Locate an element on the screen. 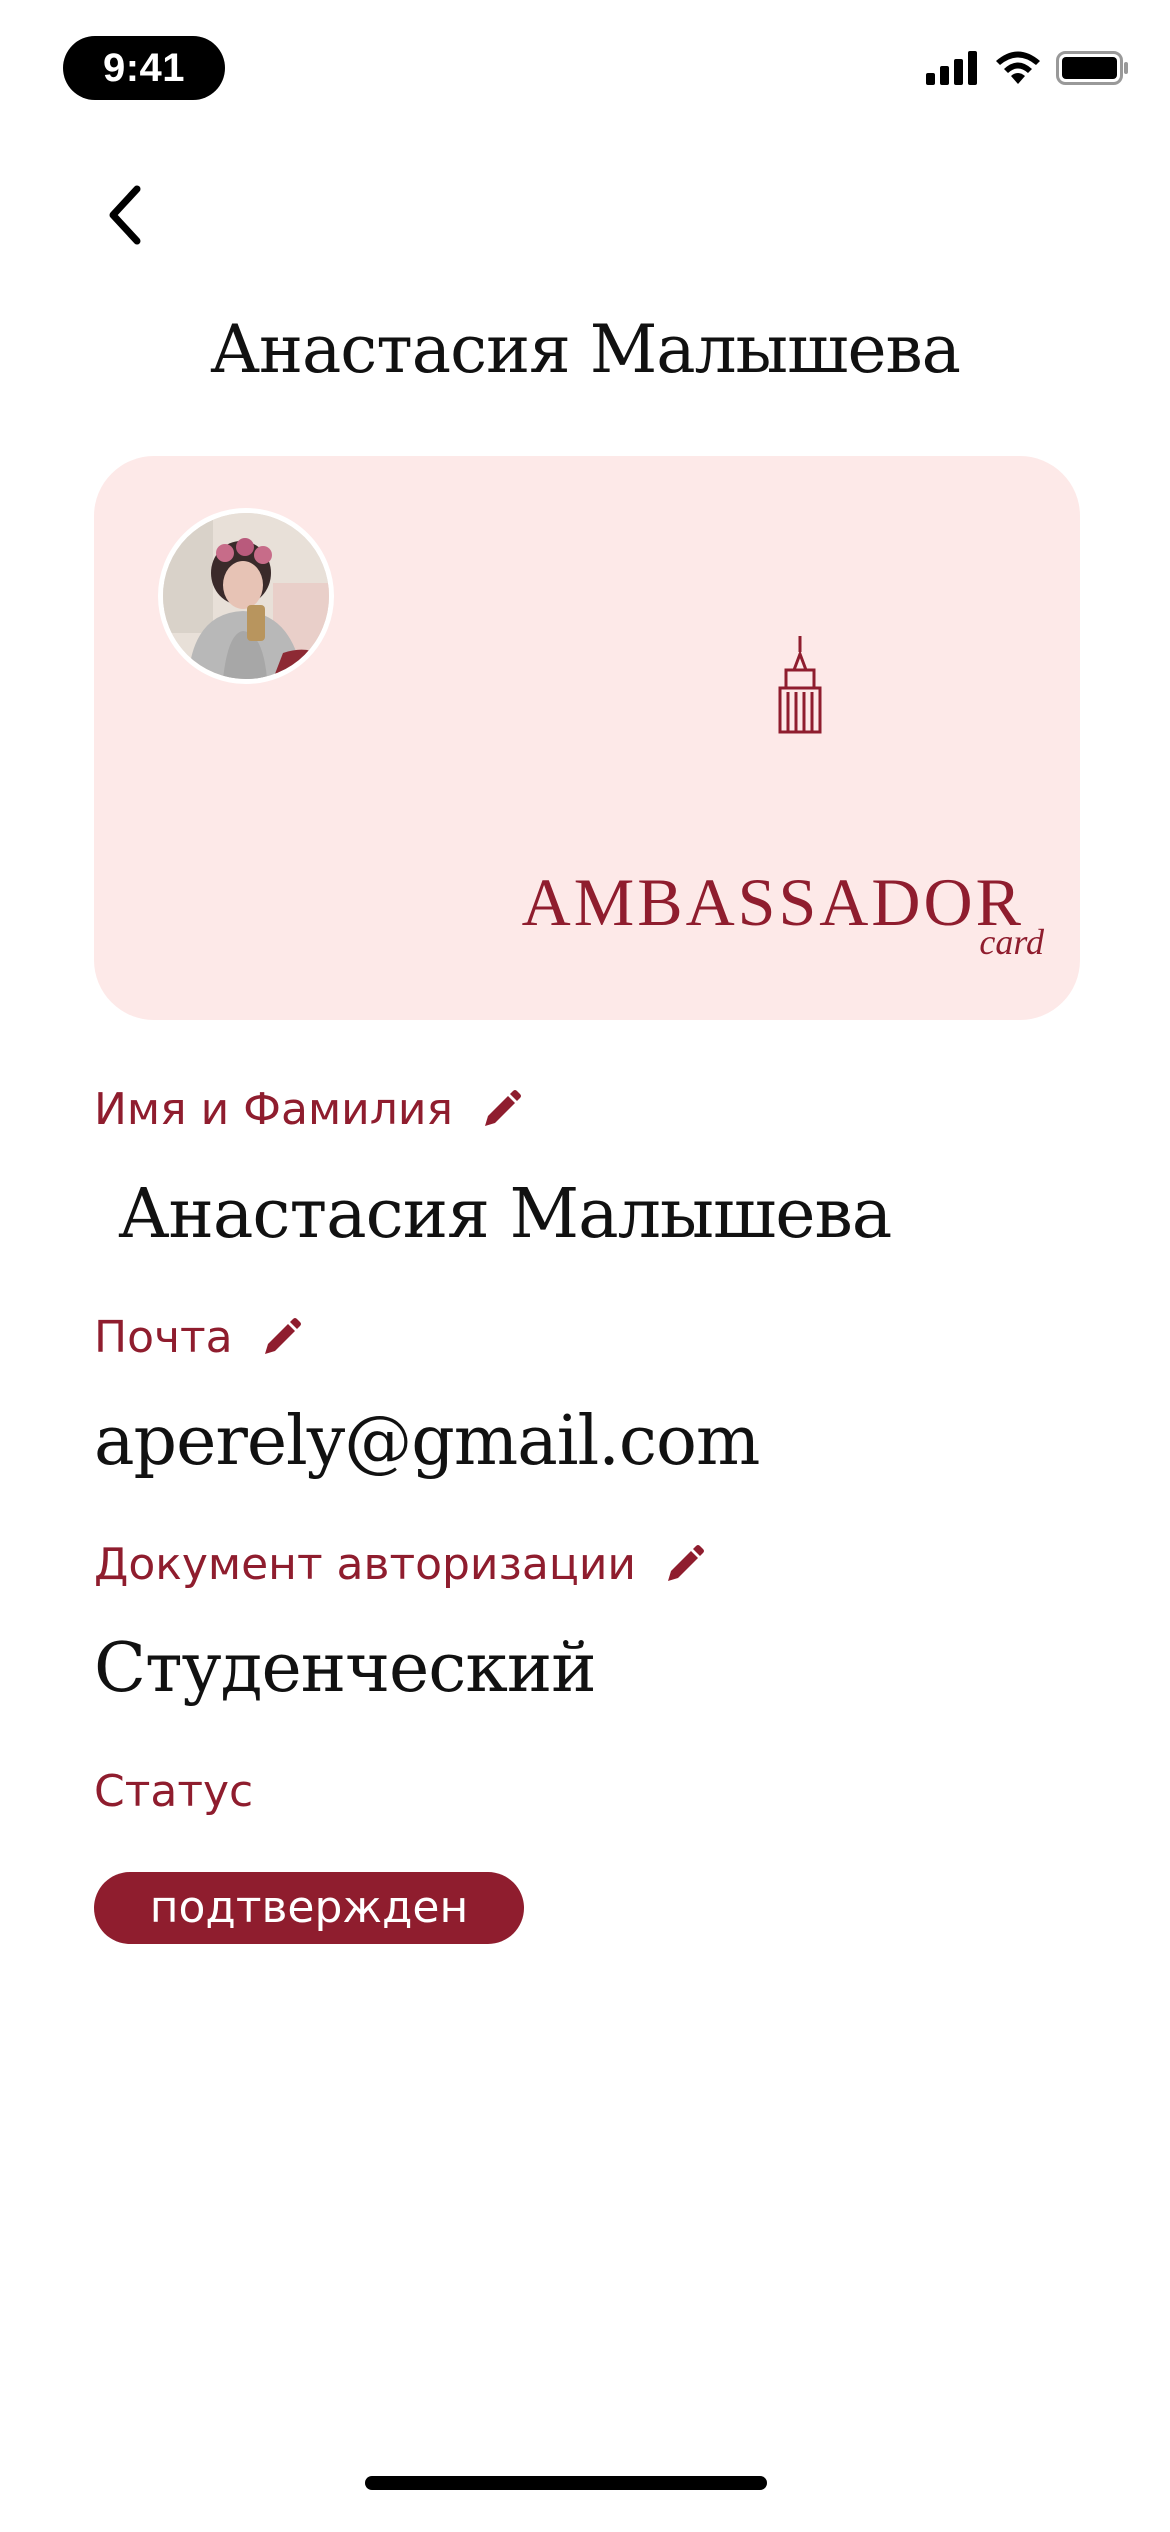 Image resolution: width=1170 pixels, height=2532 pixels. status-label-text: Статус is located at coordinates (174, 1791).